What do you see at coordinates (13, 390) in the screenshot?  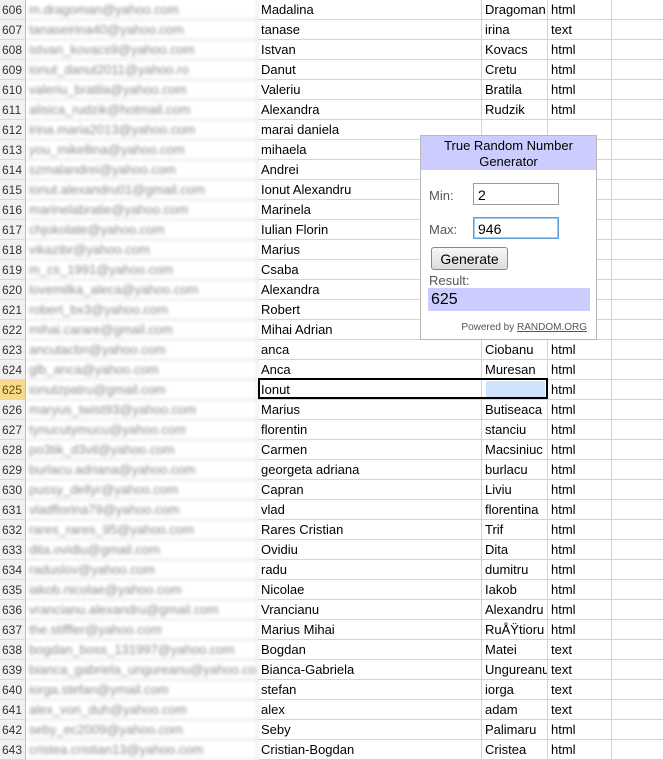 I see `row-header: 625` at bounding box center [13, 390].